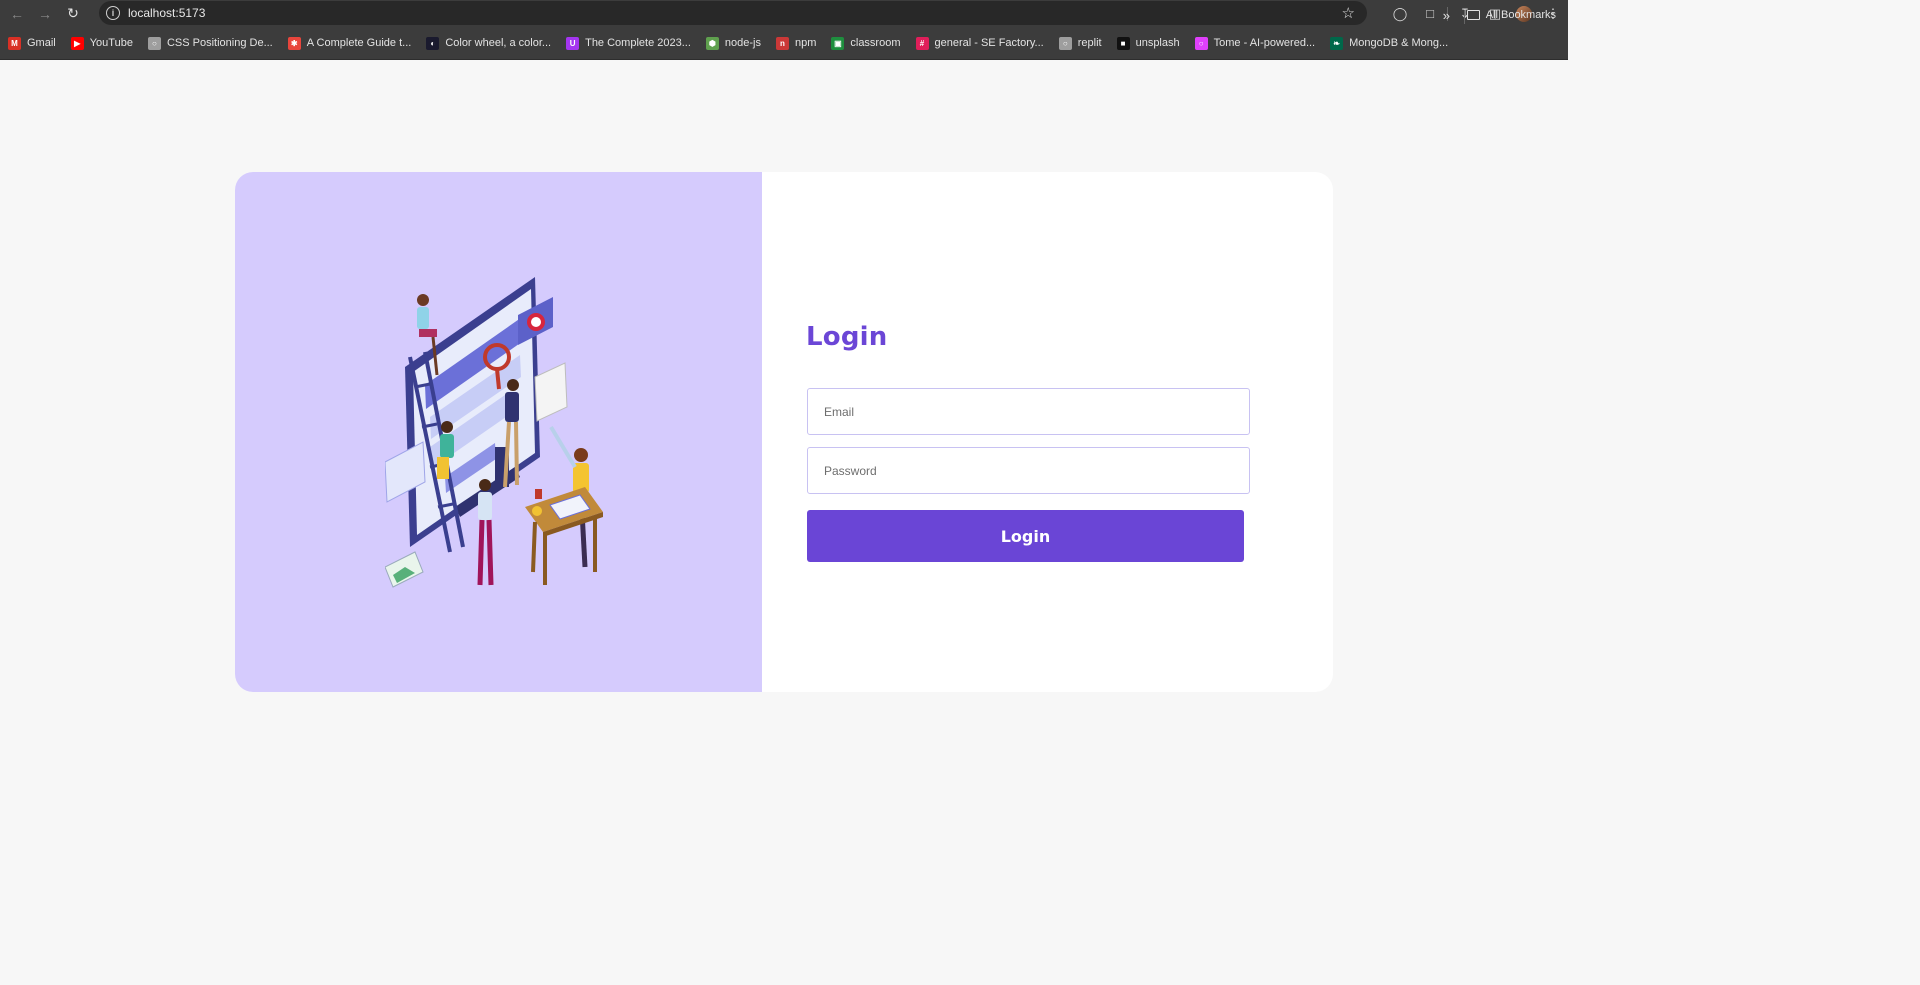 This screenshot has width=1920, height=985. I want to click on back-icon: ←, so click(17, 14).